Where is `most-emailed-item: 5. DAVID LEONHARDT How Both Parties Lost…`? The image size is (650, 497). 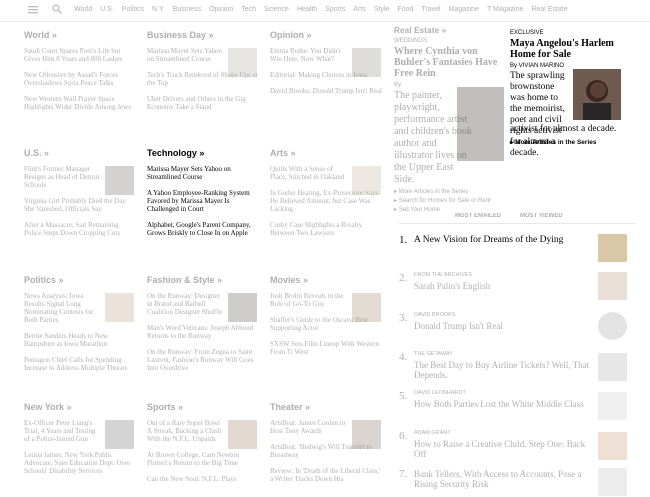
most-emailed-item: 5. DAVID LEONHARDT How Both Parties Lost… is located at coordinates (517, 406).